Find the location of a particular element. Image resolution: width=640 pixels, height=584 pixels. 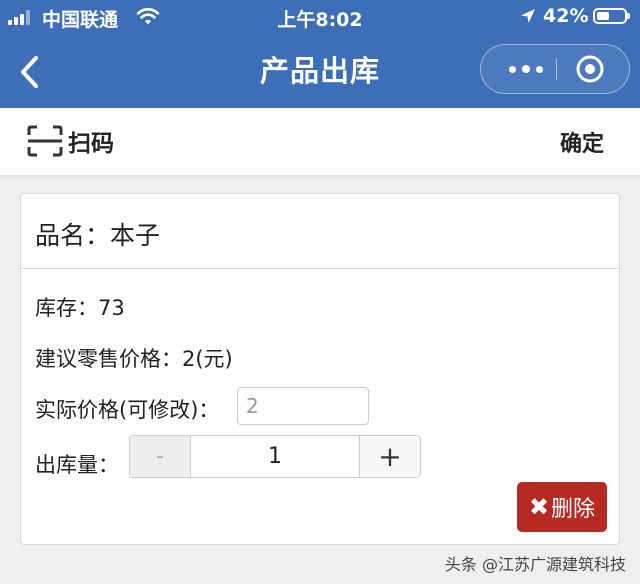

confirm-button: 确定 is located at coordinates (582, 142).